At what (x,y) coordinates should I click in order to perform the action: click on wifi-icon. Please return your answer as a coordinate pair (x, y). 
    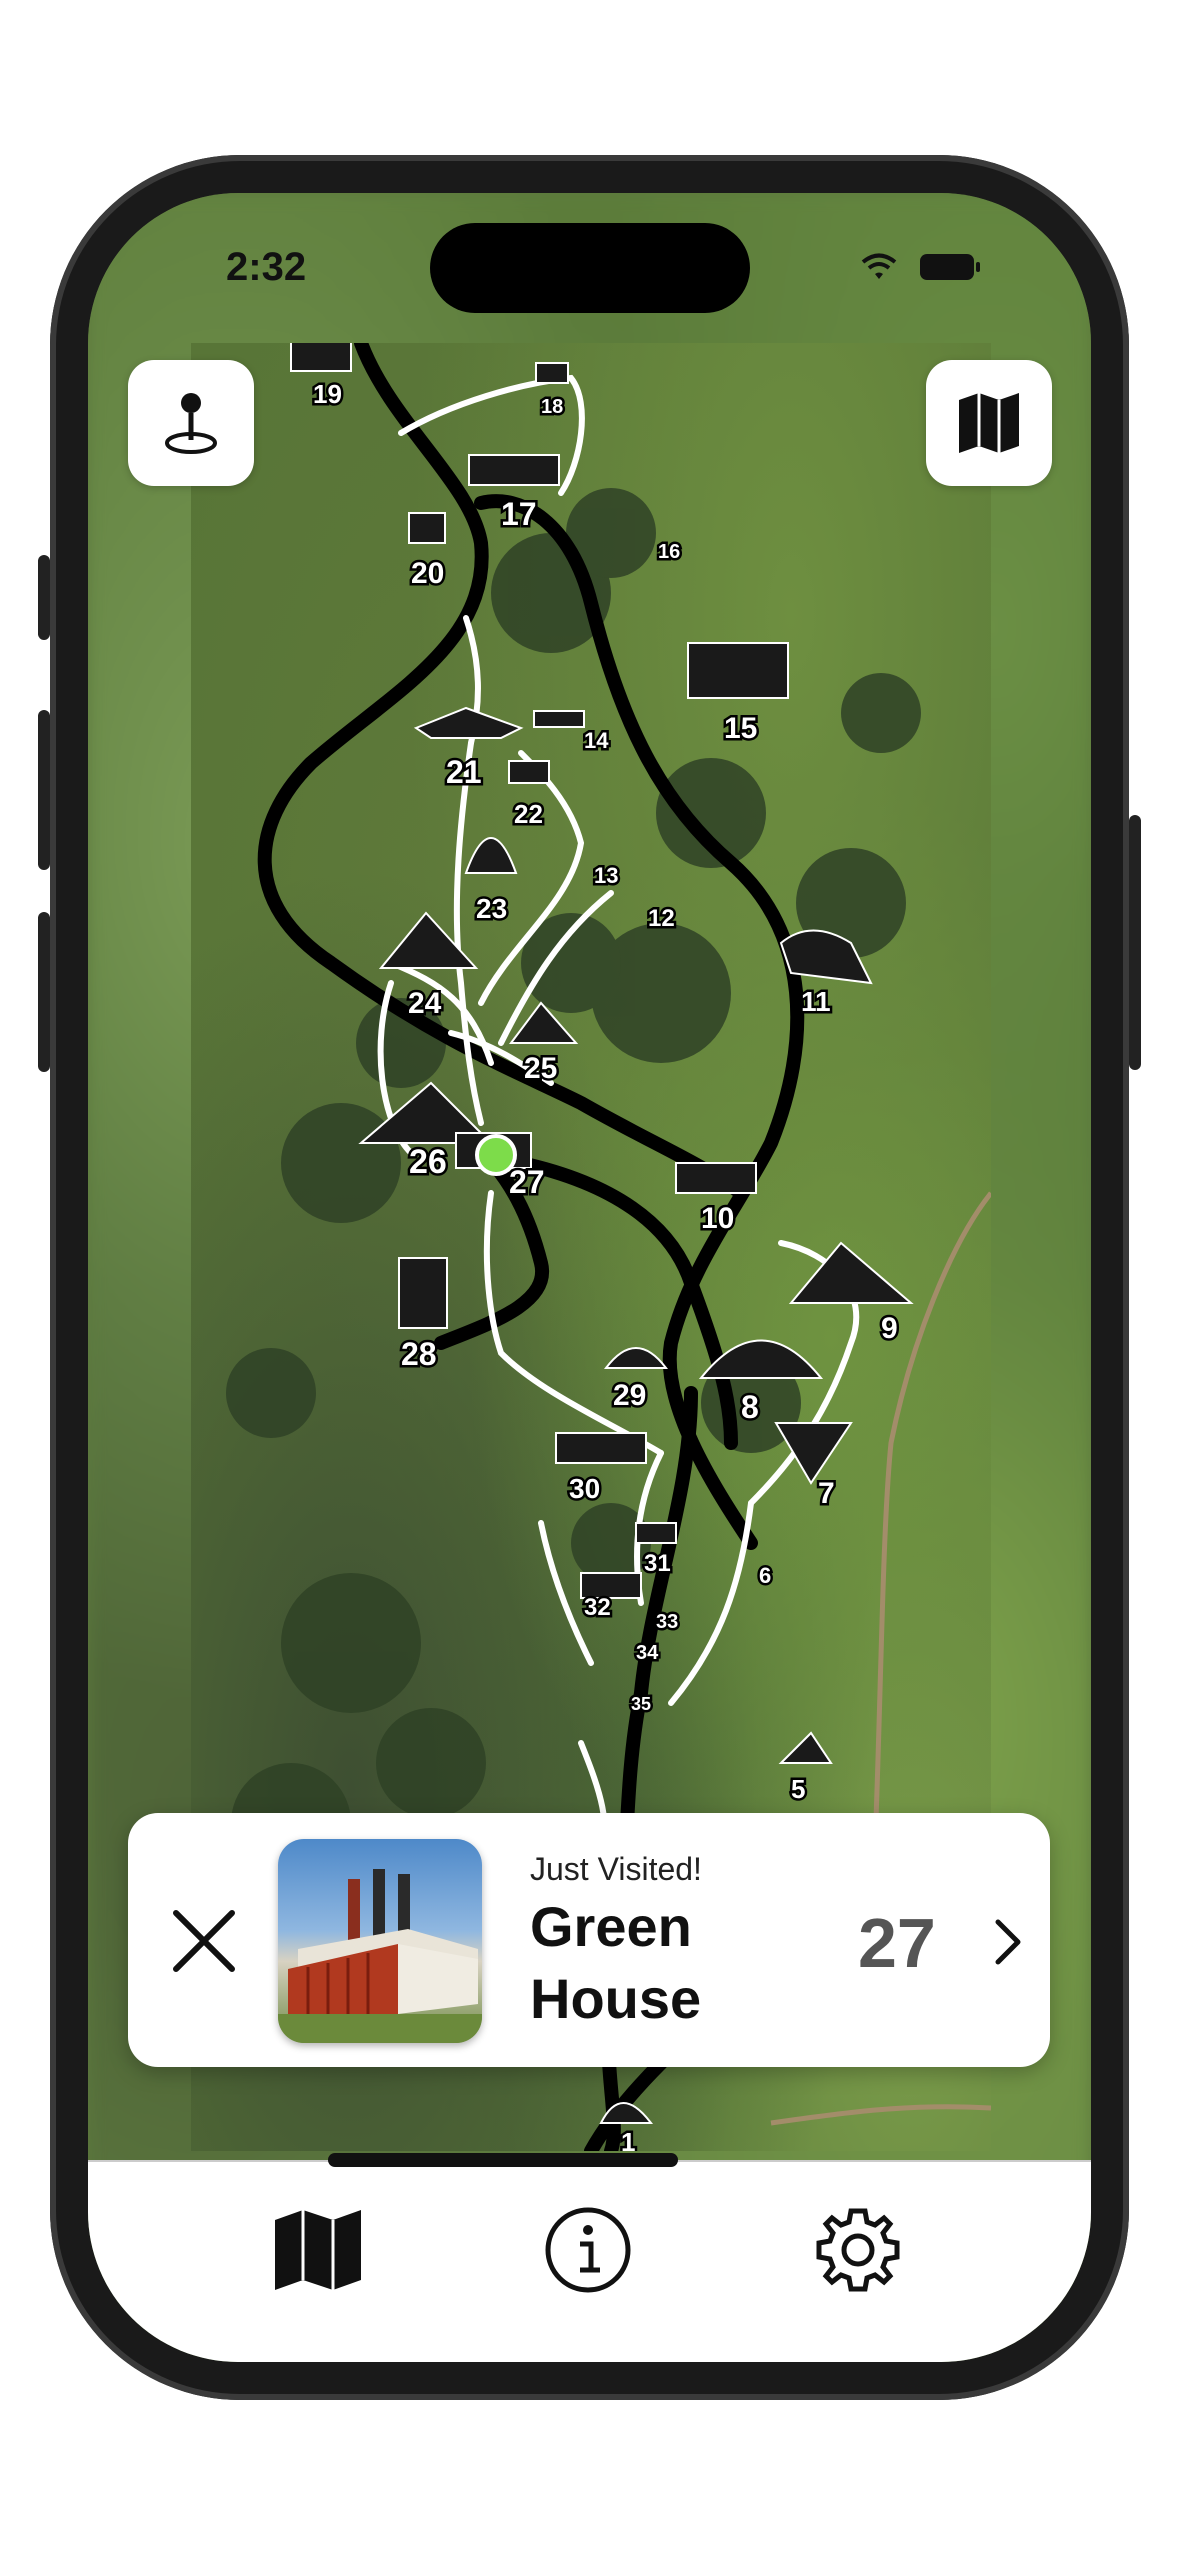
    Looking at the image, I should click on (879, 266).